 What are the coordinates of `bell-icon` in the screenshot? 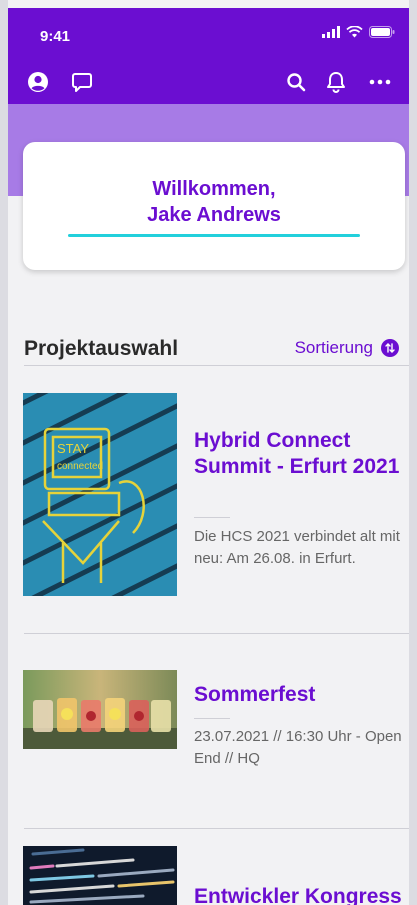 It's located at (336, 82).